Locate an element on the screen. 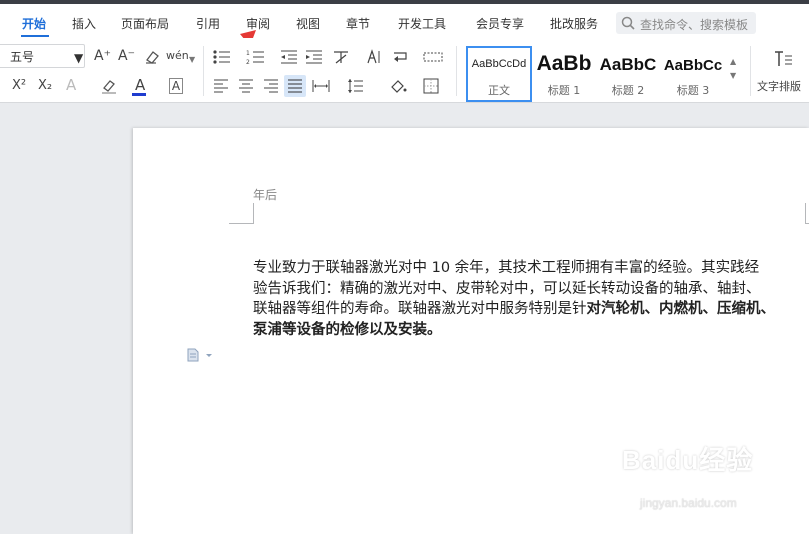 This screenshot has width=809, height=534. baidu-watermark: Baidu经验 is located at coordinates (688, 460).